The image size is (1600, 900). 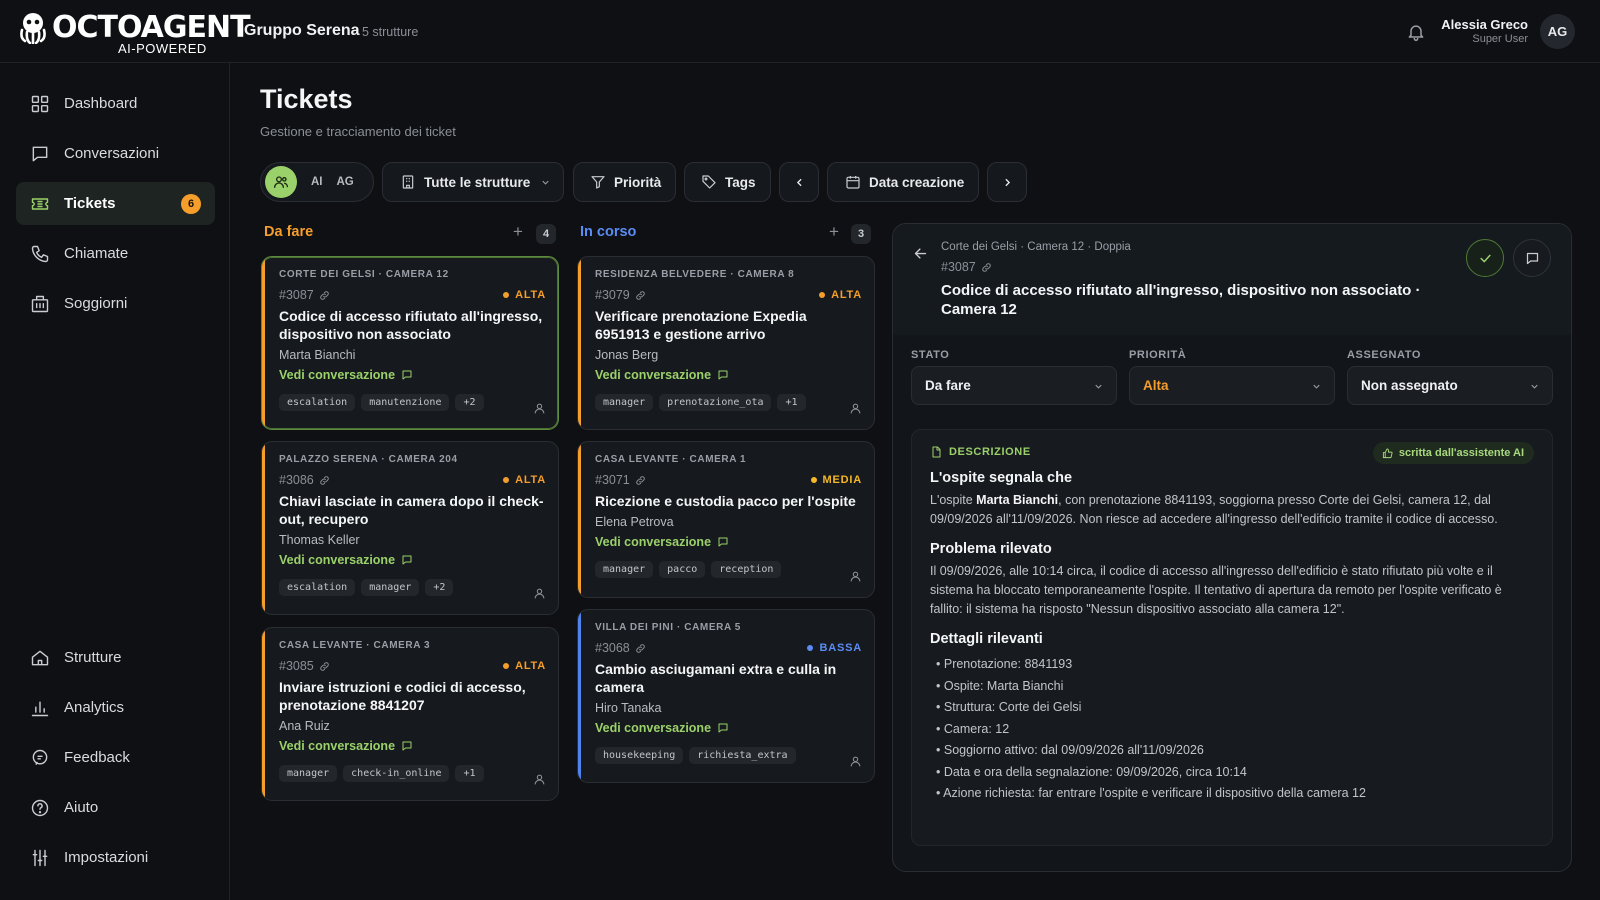 I want to click on sidebar-item-strutture: Strutture, so click(x=115, y=657).